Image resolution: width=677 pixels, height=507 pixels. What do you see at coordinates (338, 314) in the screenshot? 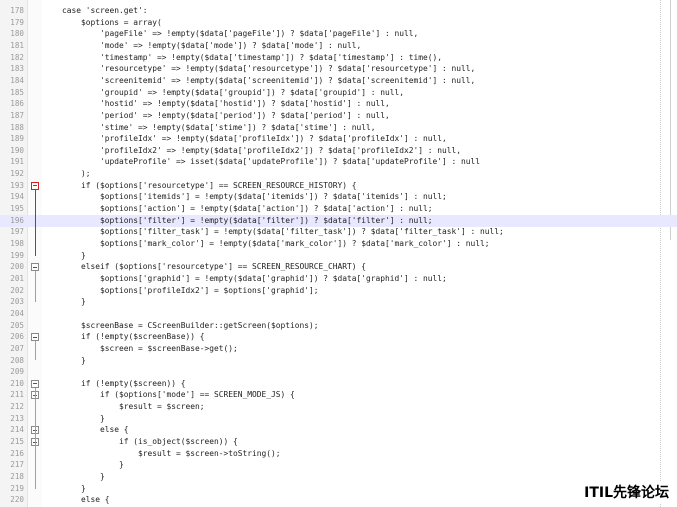
I see `code-line: 204` at bounding box center [338, 314].